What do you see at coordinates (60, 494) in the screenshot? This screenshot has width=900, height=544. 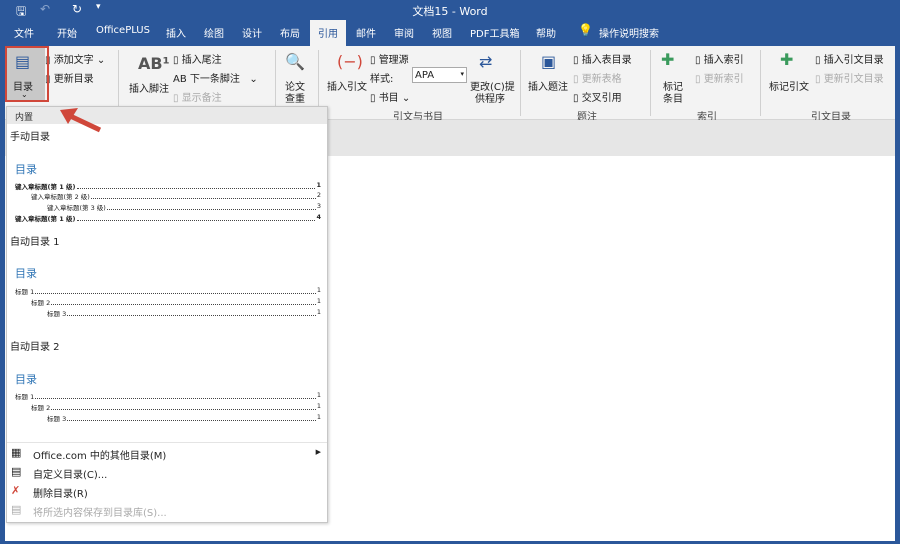 I see `menu-label: 删除目录(R)` at bounding box center [60, 494].